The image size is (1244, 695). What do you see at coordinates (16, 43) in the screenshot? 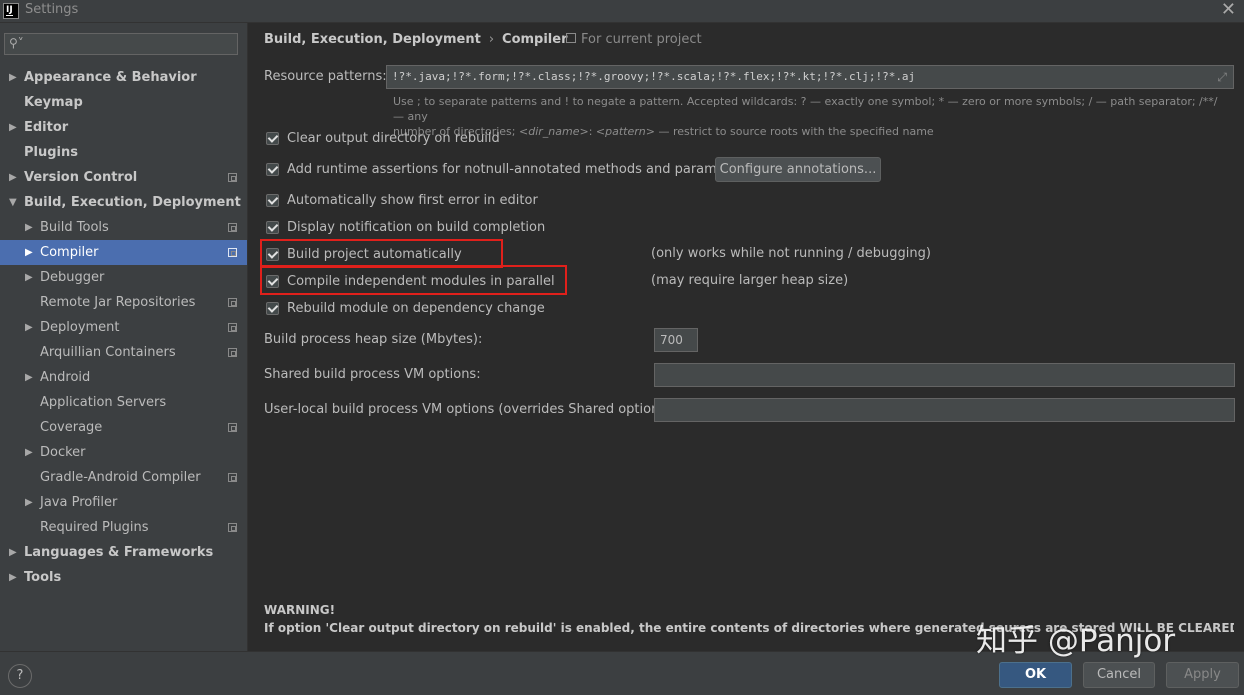
I see `search-icon: ⚲˅` at bounding box center [16, 43].